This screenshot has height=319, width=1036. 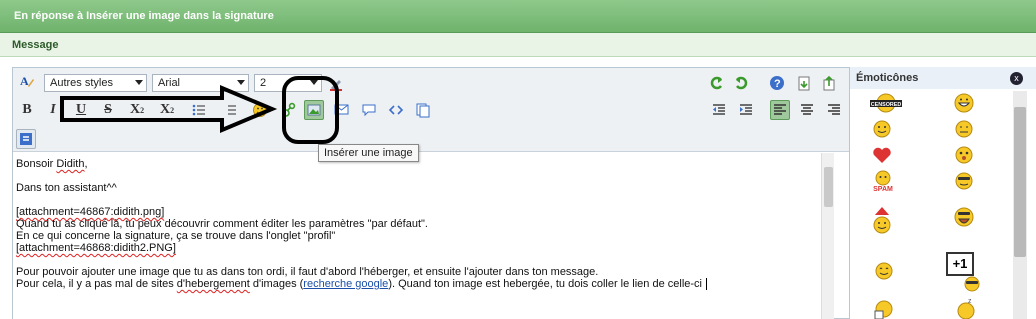 What do you see at coordinates (882, 155) in the screenshot?
I see `emoticon-heart` at bounding box center [882, 155].